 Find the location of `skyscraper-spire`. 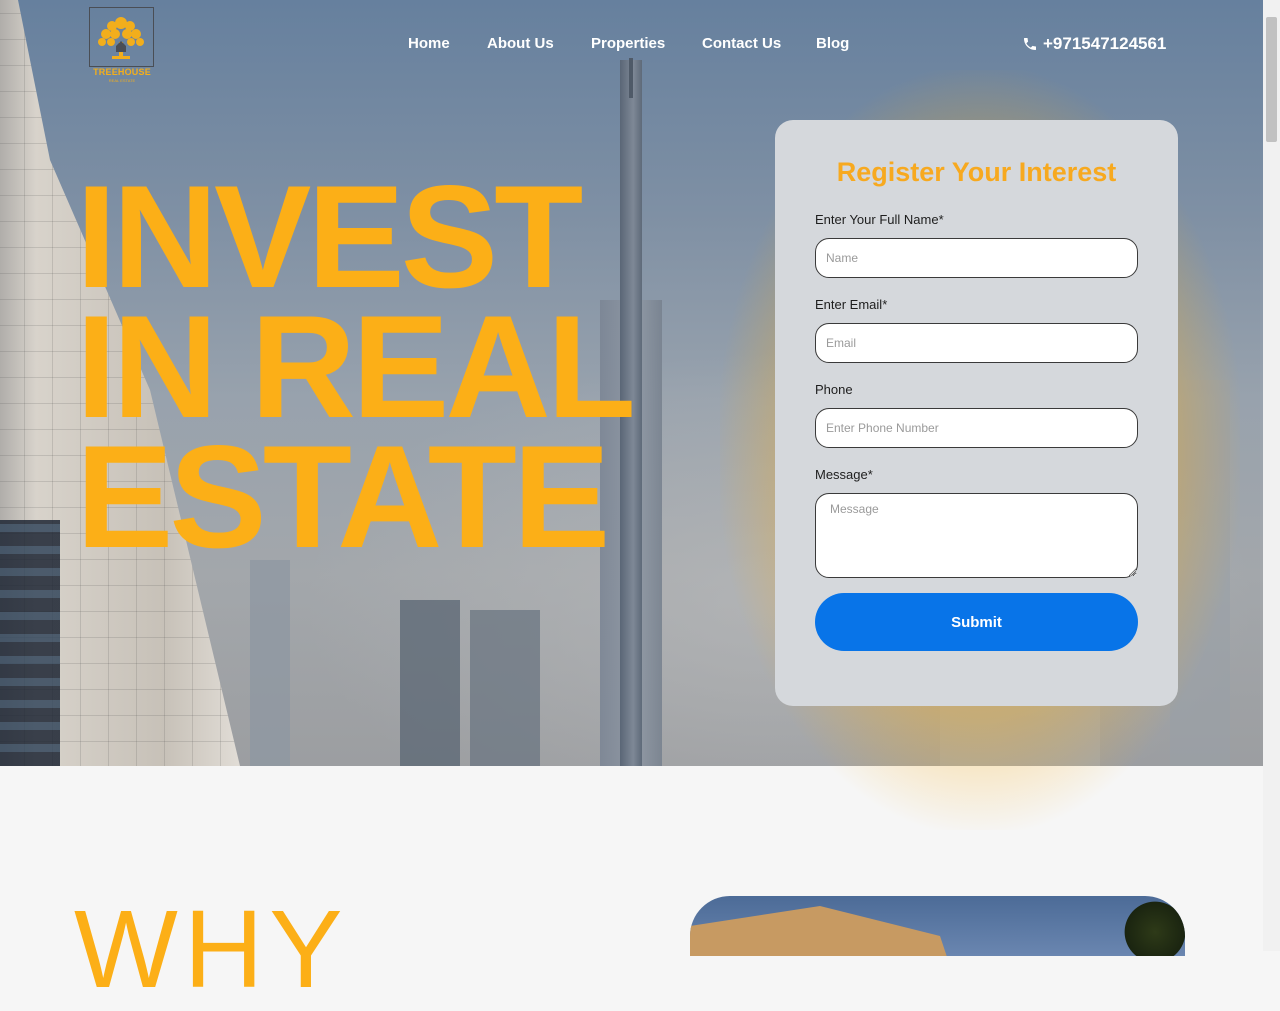

skyscraper-spire is located at coordinates (631, 78).